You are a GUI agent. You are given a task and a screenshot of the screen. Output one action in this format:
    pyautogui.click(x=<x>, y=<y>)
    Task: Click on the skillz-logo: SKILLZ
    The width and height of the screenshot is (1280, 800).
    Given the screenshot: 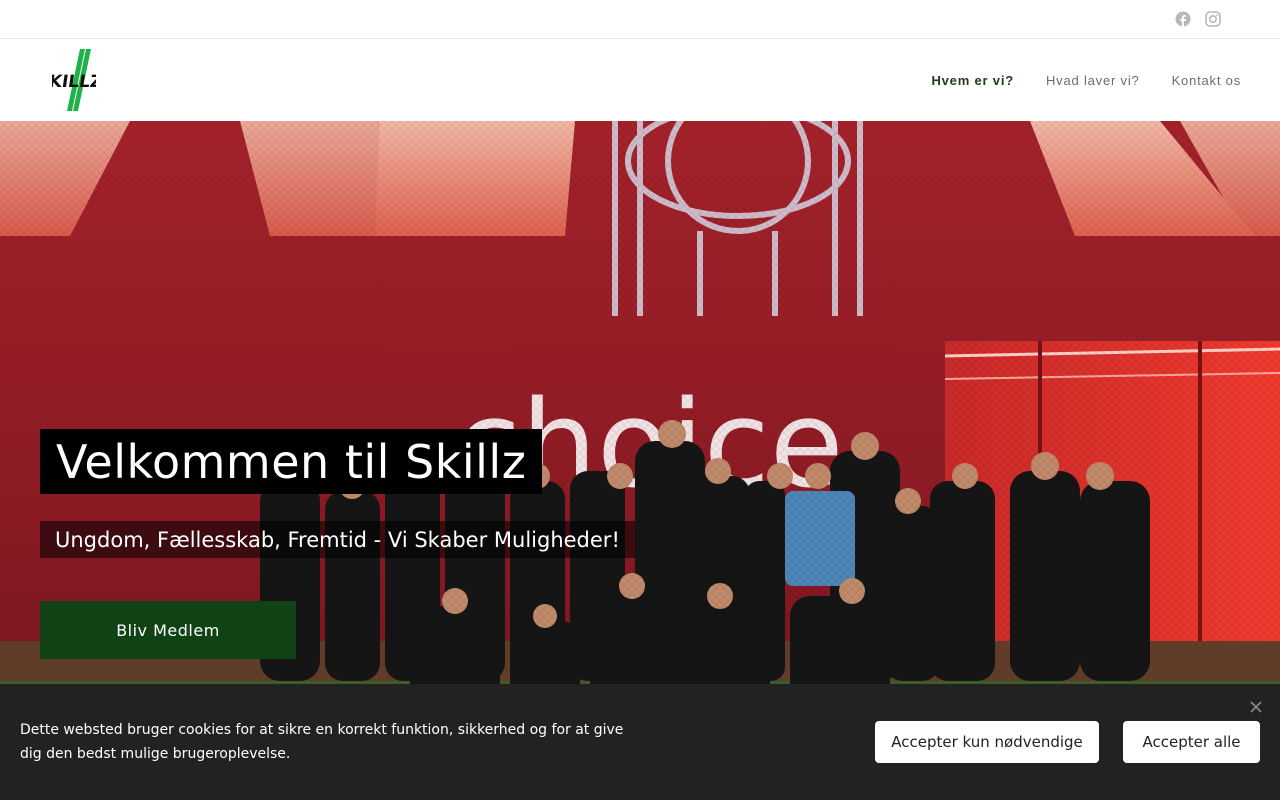 What is the action you would take?
    pyautogui.click(x=69, y=80)
    